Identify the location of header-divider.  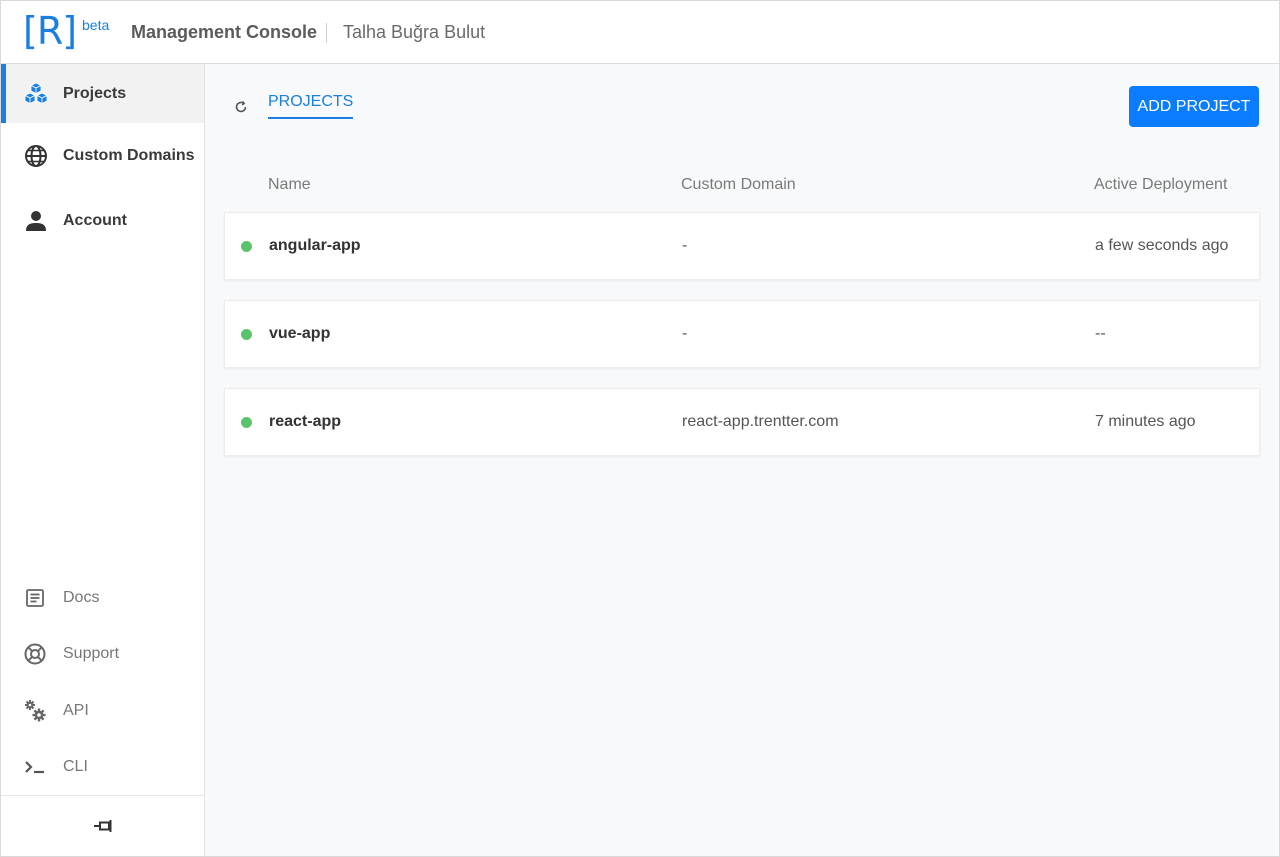
(326, 33).